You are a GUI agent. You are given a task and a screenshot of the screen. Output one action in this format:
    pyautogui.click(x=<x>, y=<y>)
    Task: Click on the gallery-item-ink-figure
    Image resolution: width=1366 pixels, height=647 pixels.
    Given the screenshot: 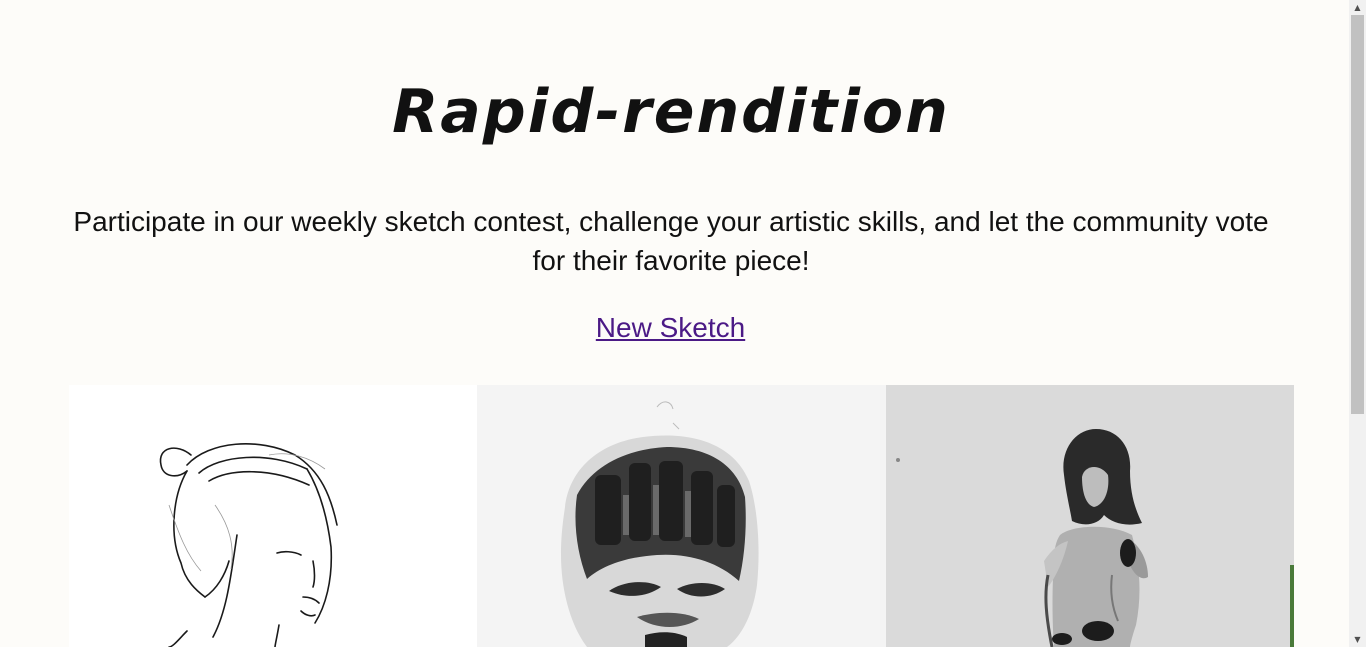 What is the action you would take?
    pyautogui.click(x=1089, y=516)
    